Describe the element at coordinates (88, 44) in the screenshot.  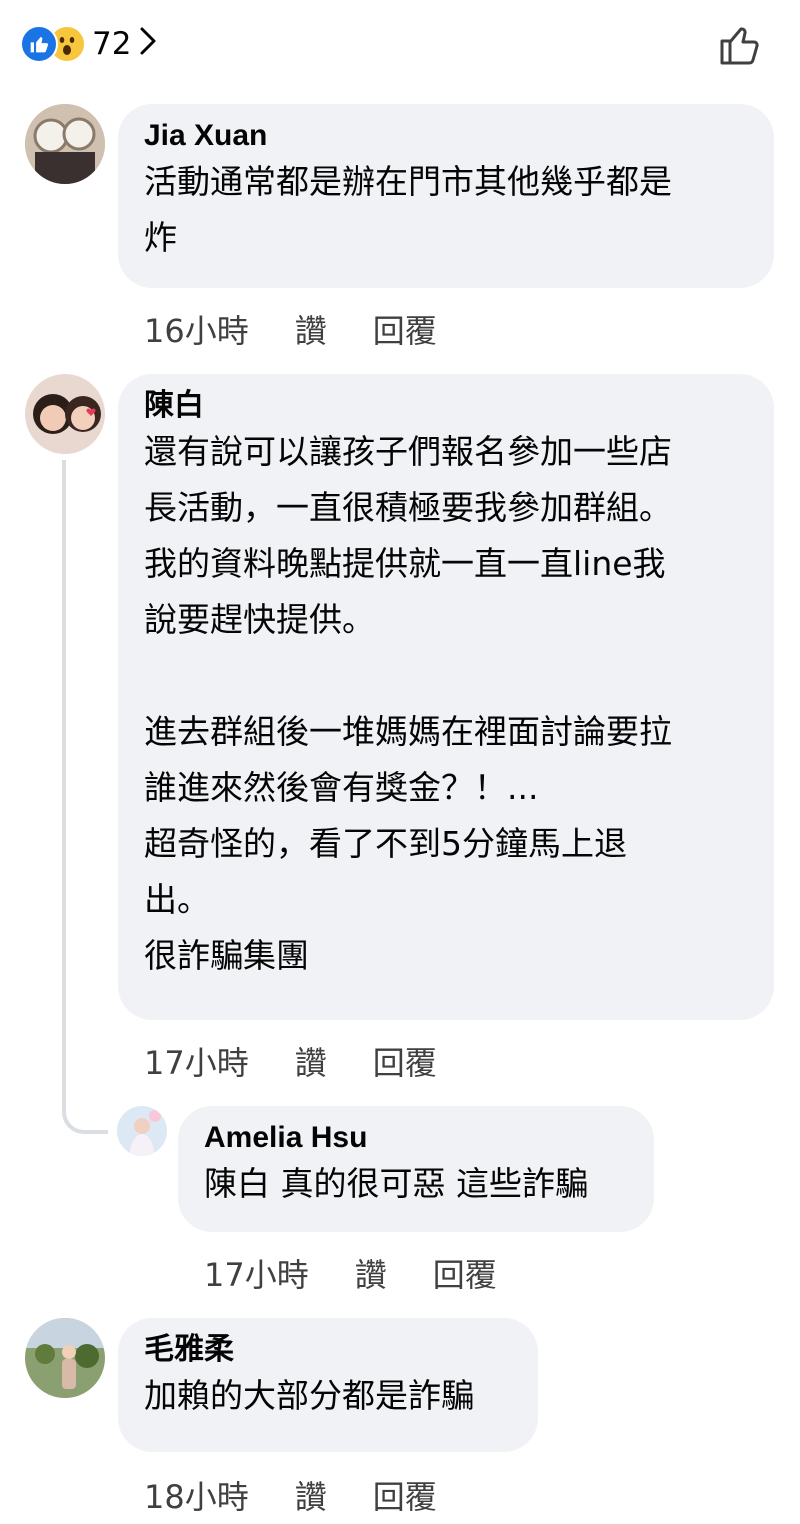
I see `reaction-summary: 72` at that location.